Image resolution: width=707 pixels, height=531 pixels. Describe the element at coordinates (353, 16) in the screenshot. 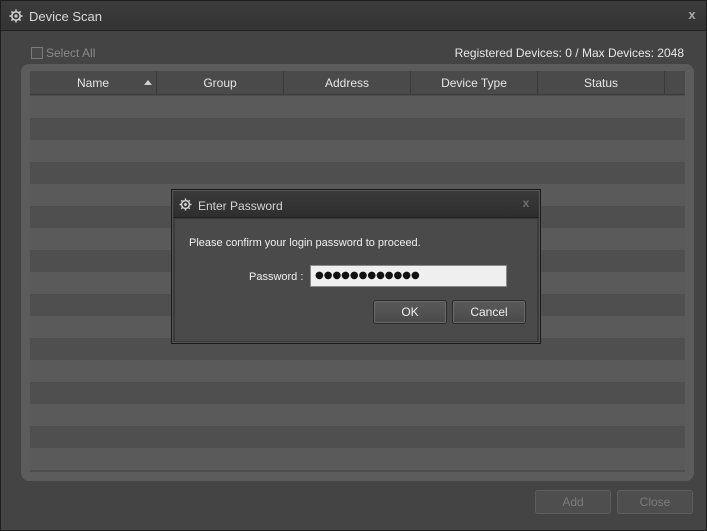

I see `window-titlebar: Device Scan x` at that location.